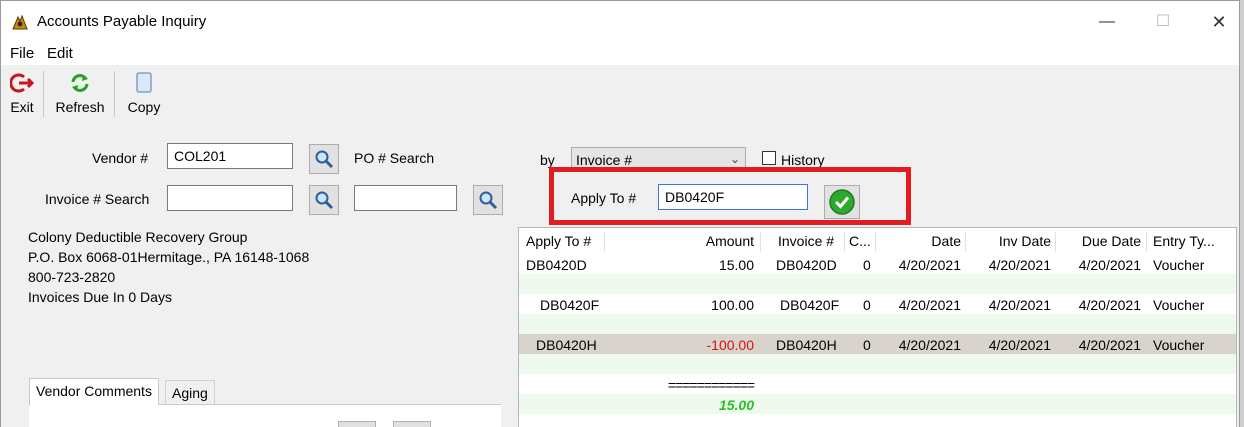  What do you see at coordinates (1100, 241) in the screenshot?
I see `col-due-date: Due Date` at bounding box center [1100, 241].